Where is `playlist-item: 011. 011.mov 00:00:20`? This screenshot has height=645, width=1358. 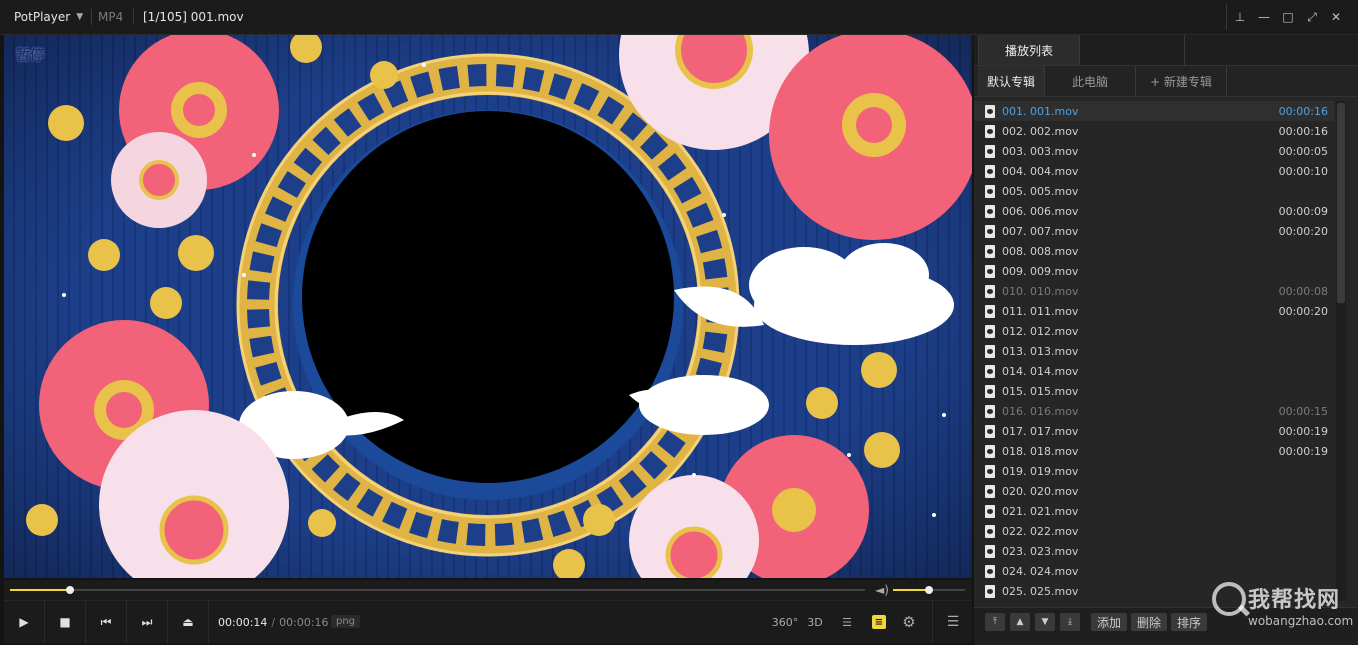
playlist-item: 011. 011.mov 00:00:20 is located at coordinates (1154, 311).